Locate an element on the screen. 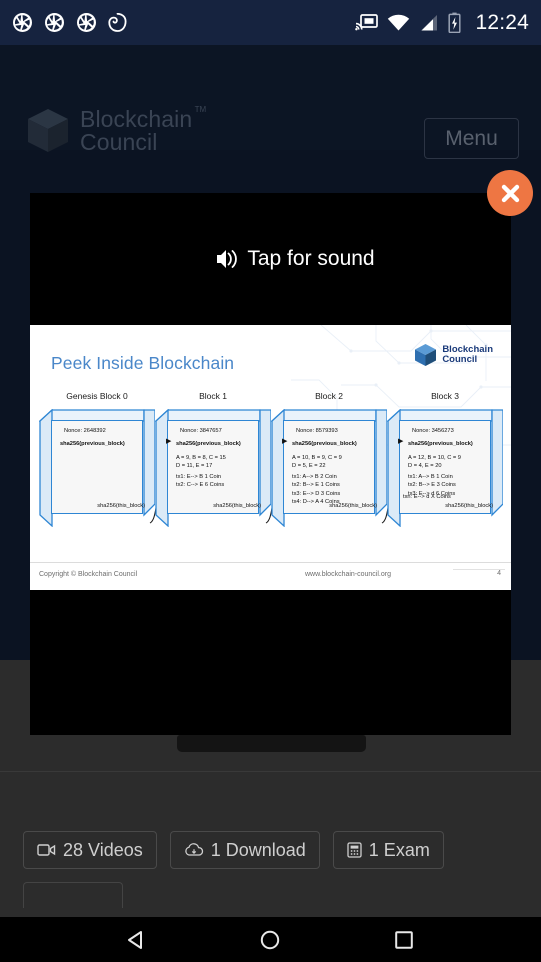 The image size is (541, 962). site-logo: Blockchain Council TM is located at coordinates (116, 130).